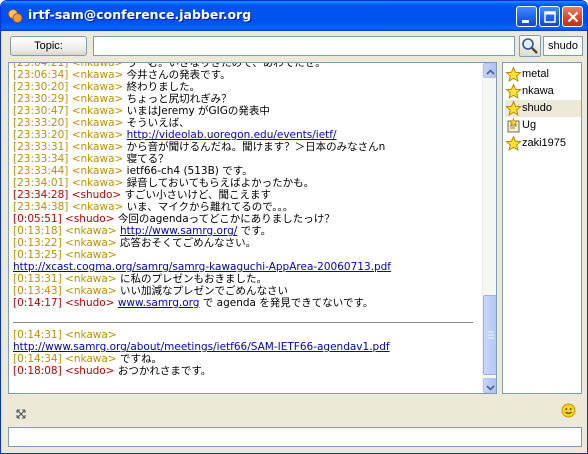 This screenshot has width=588, height=454. What do you see at coordinates (147, 159) in the screenshot?
I see `message-text: 寝てる？` at bounding box center [147, 159].